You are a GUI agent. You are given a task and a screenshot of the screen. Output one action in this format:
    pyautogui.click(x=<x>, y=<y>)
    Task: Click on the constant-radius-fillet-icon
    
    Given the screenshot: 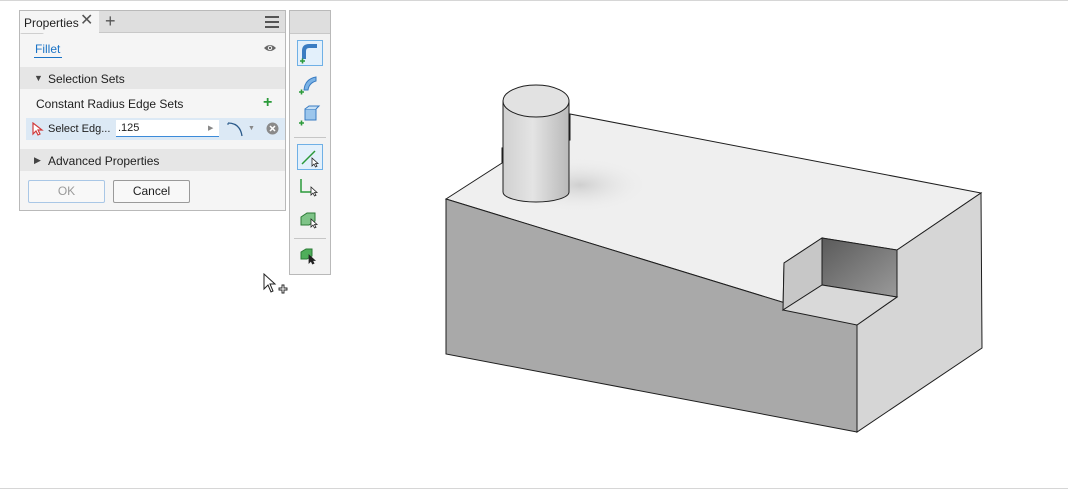 What is the action you would take?
    pyautogui.click(x=308, y=54)
    